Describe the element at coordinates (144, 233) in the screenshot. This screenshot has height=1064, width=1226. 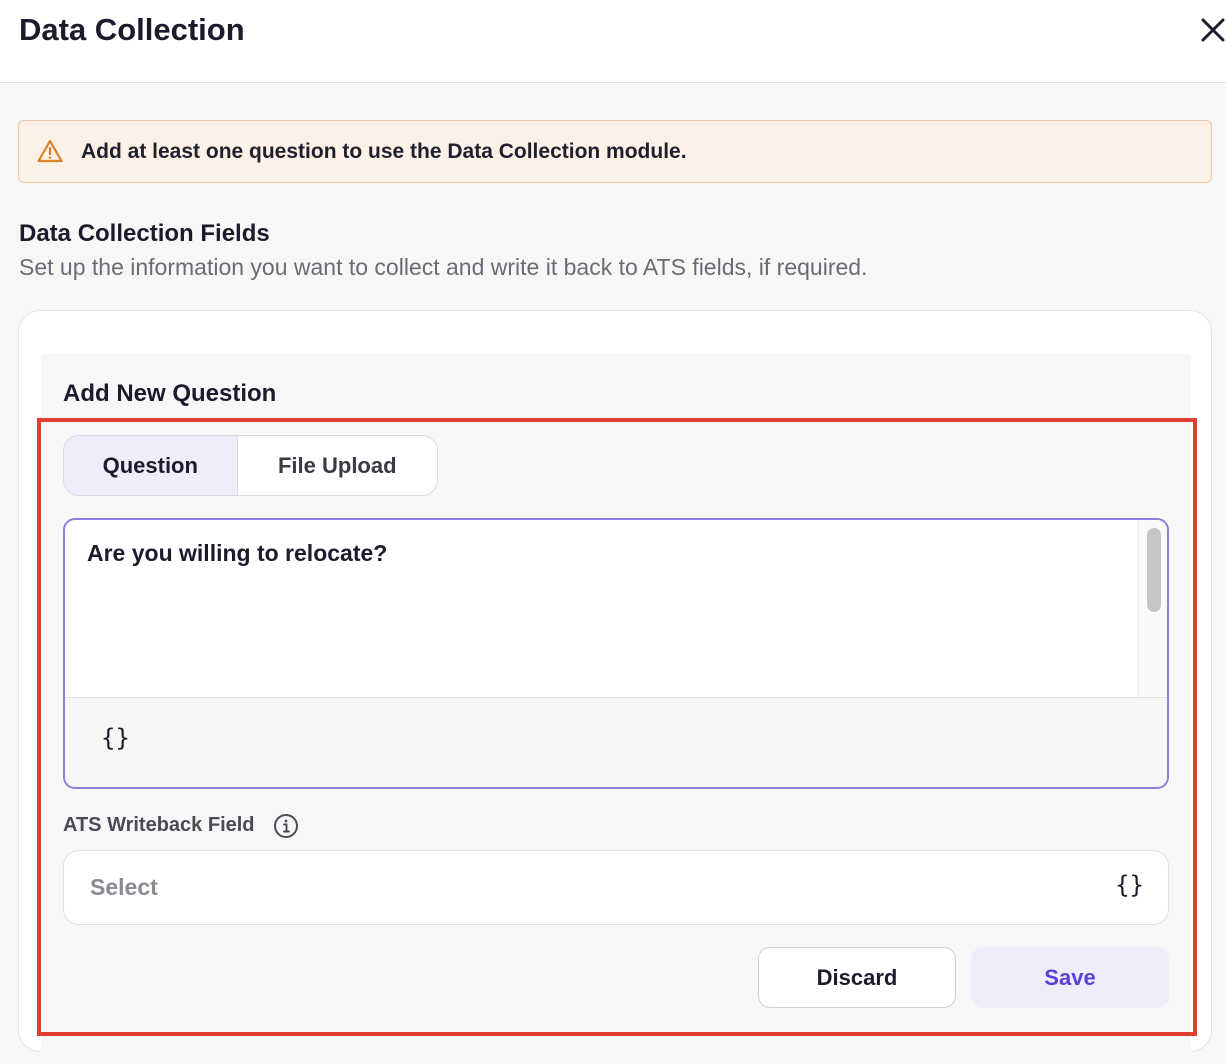
I see `section-title: Data Collection Fields` at that location.